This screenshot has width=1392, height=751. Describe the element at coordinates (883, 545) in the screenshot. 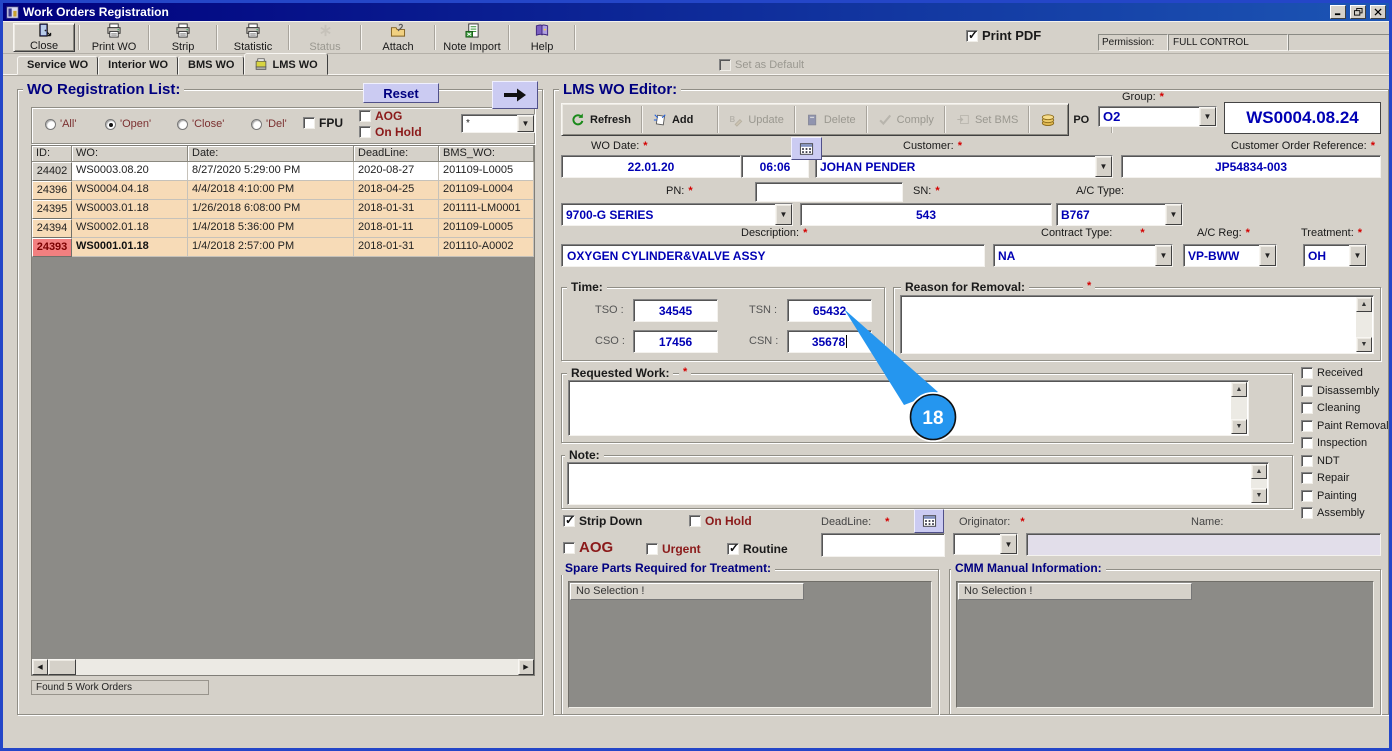

I see `deadline-field` at that location.